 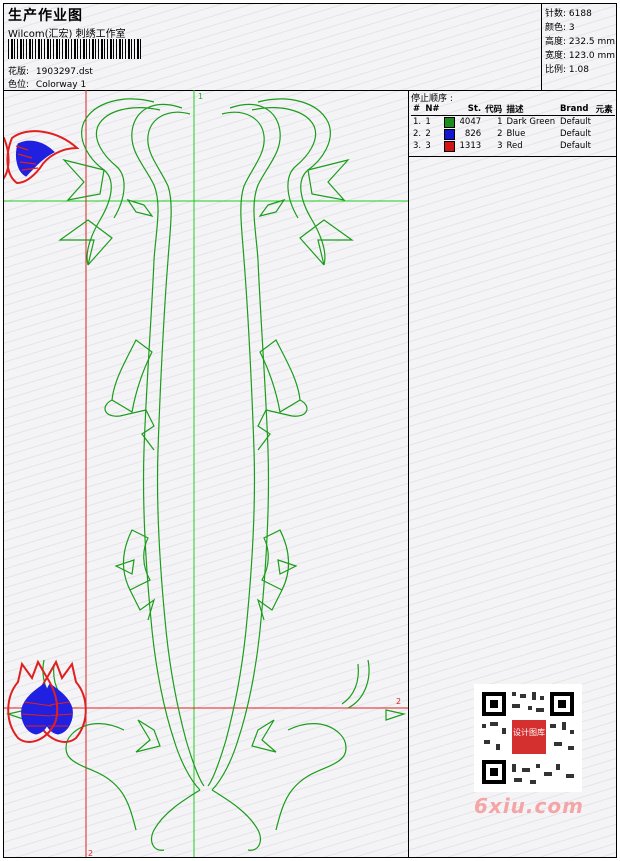 I want to click on row-index: 1., so click(x=417, y=122).